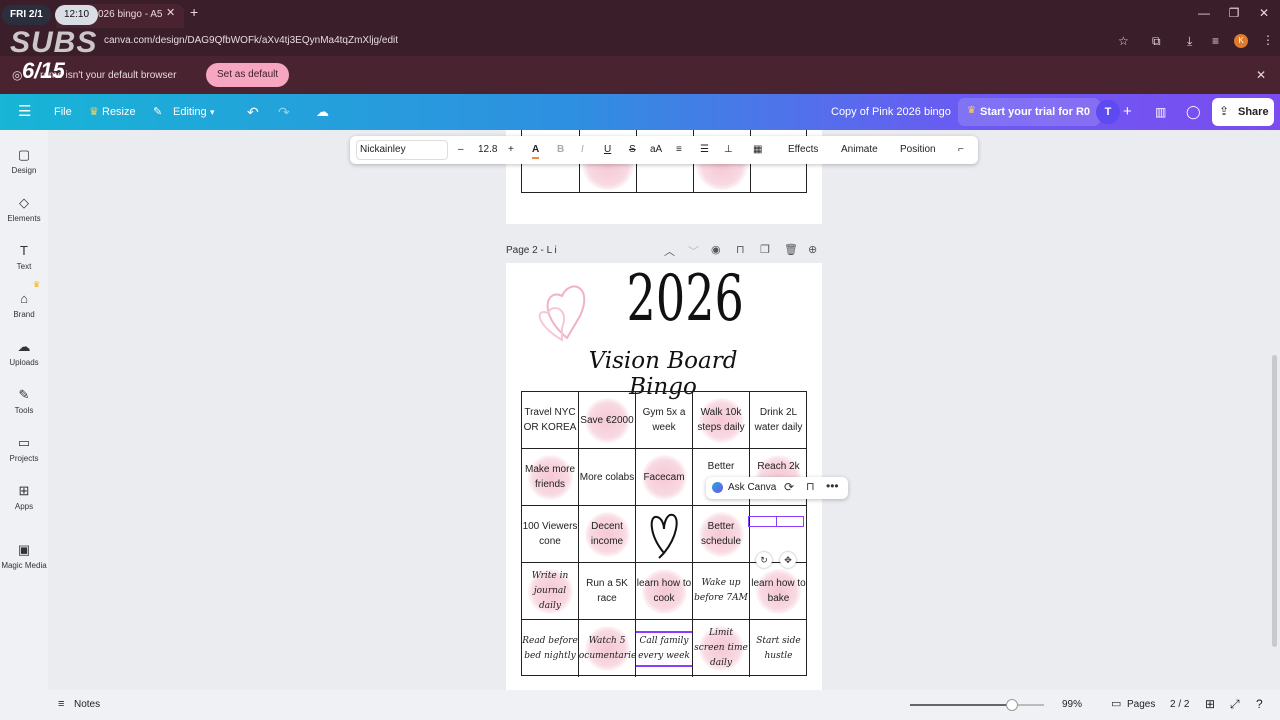 The height and width of the screenshot is (720, 1280). What do you see at coordinates (536, 149) in the screenshot?
I see `text-color-icon: A` at bounding box center [536, 149].